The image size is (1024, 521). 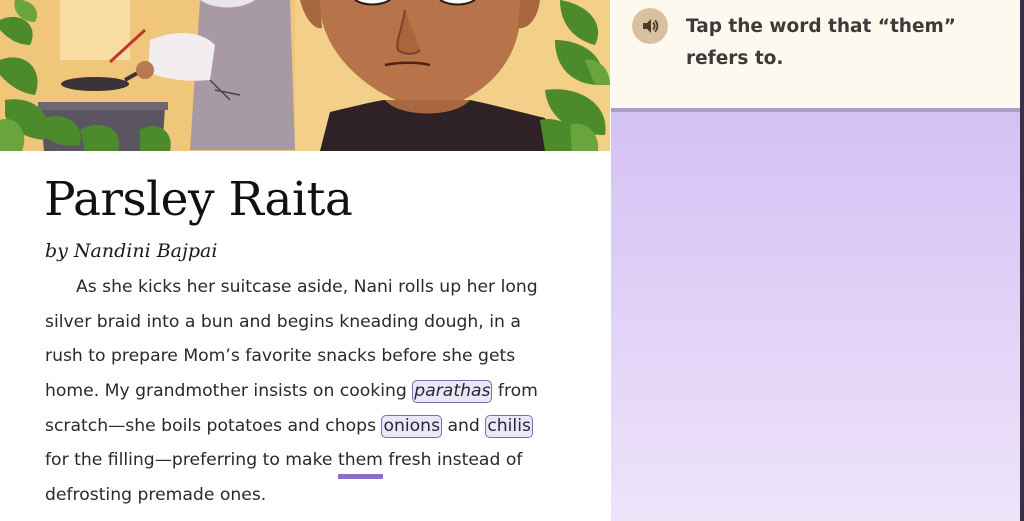 I want to click on story-text: for the filling—preferring to make, so click(x=191, y=460).